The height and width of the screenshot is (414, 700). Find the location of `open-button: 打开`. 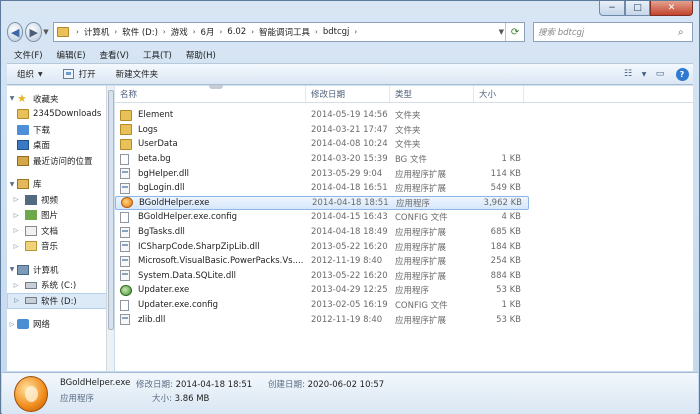

open-button: 打开 is located at coordinates (79, 74).